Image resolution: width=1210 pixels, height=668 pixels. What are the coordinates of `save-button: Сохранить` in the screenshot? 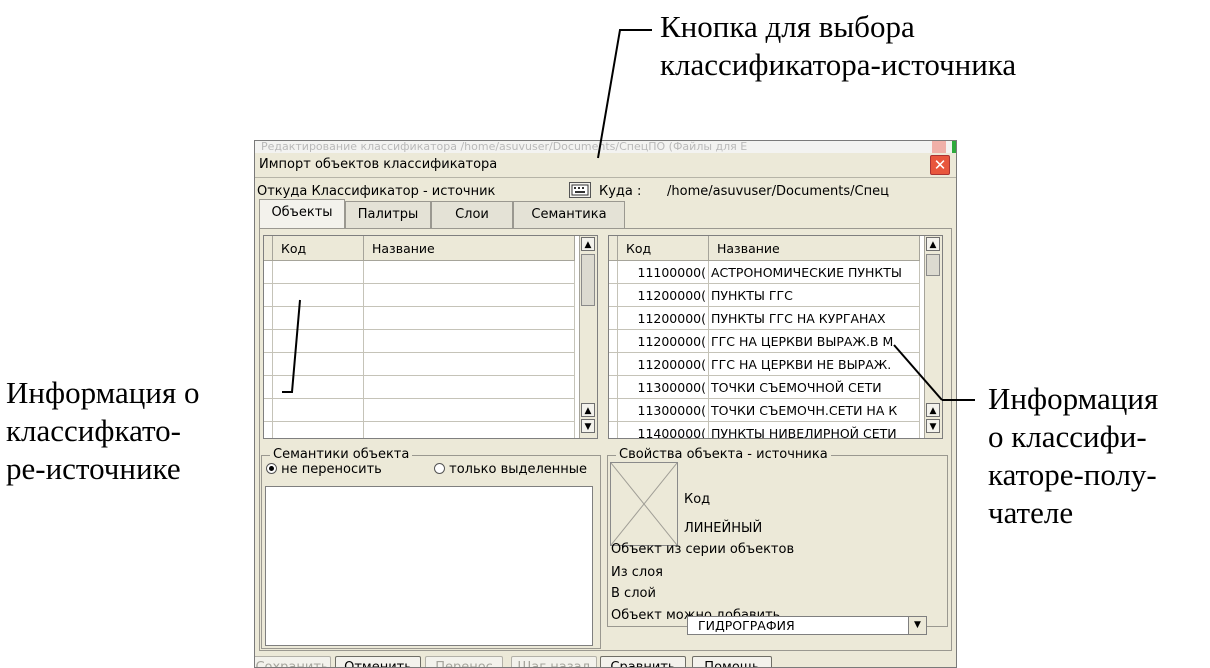 It's located at (293, 662).